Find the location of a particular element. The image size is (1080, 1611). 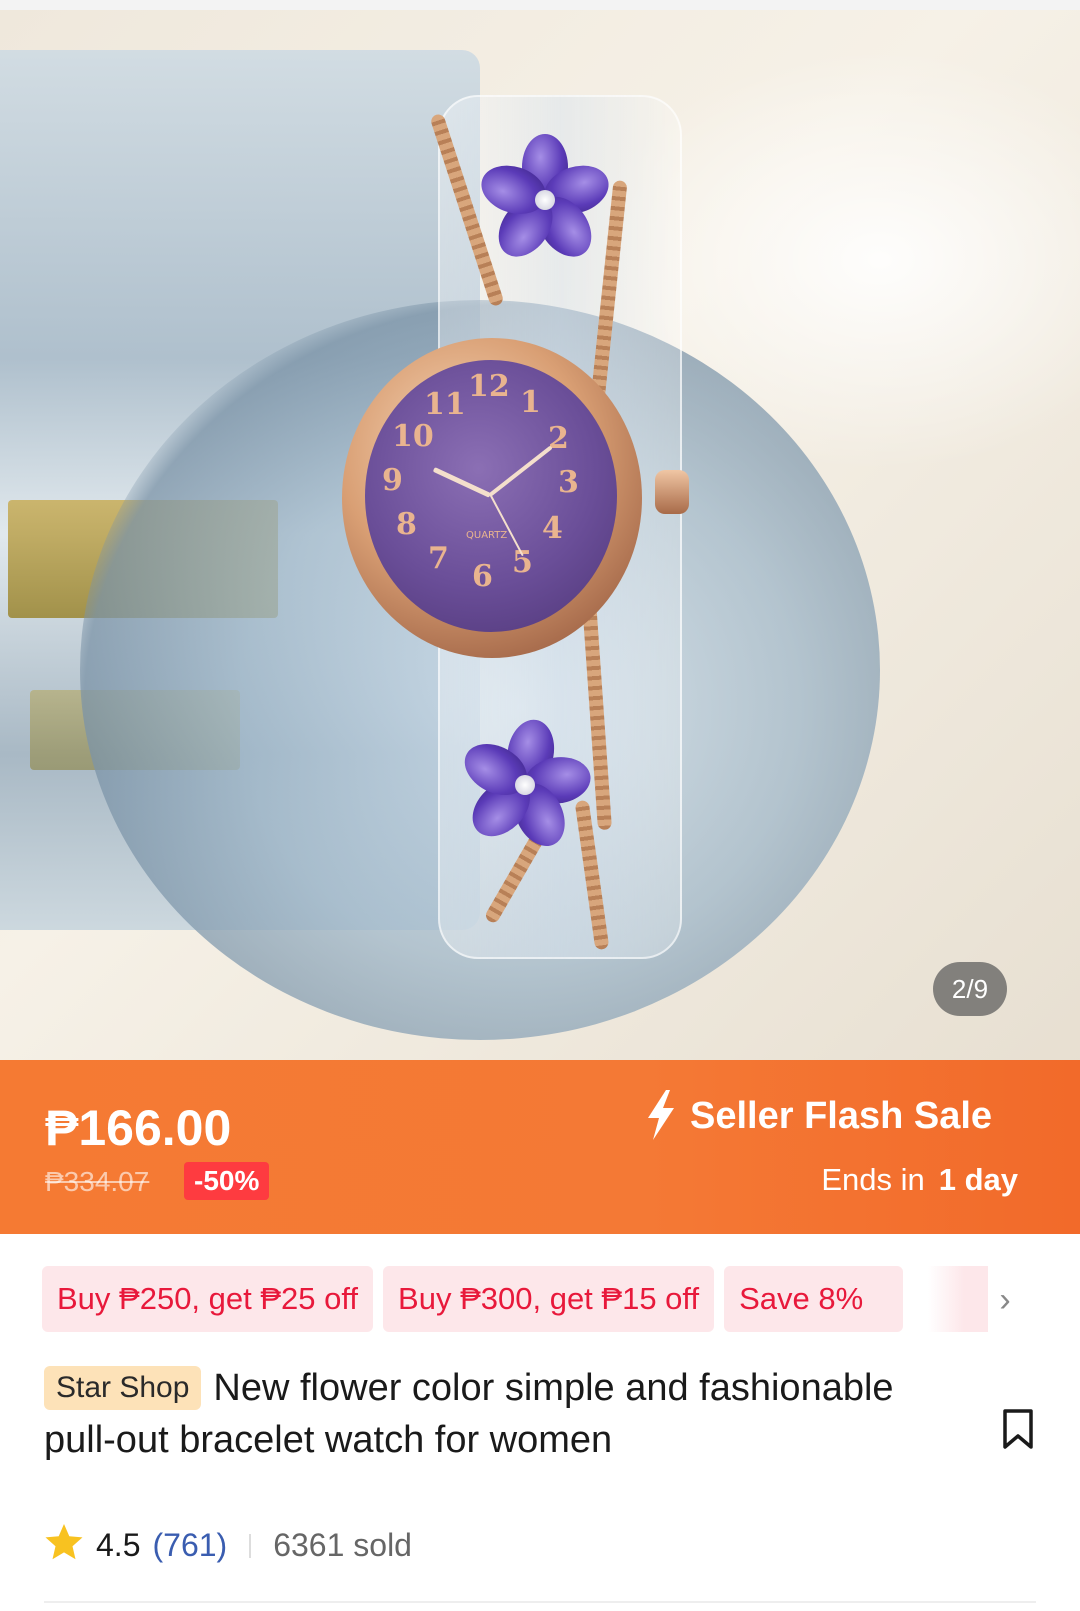

flash-sale-label: Seller Flash Sale is located at coordinates (841, 1116).